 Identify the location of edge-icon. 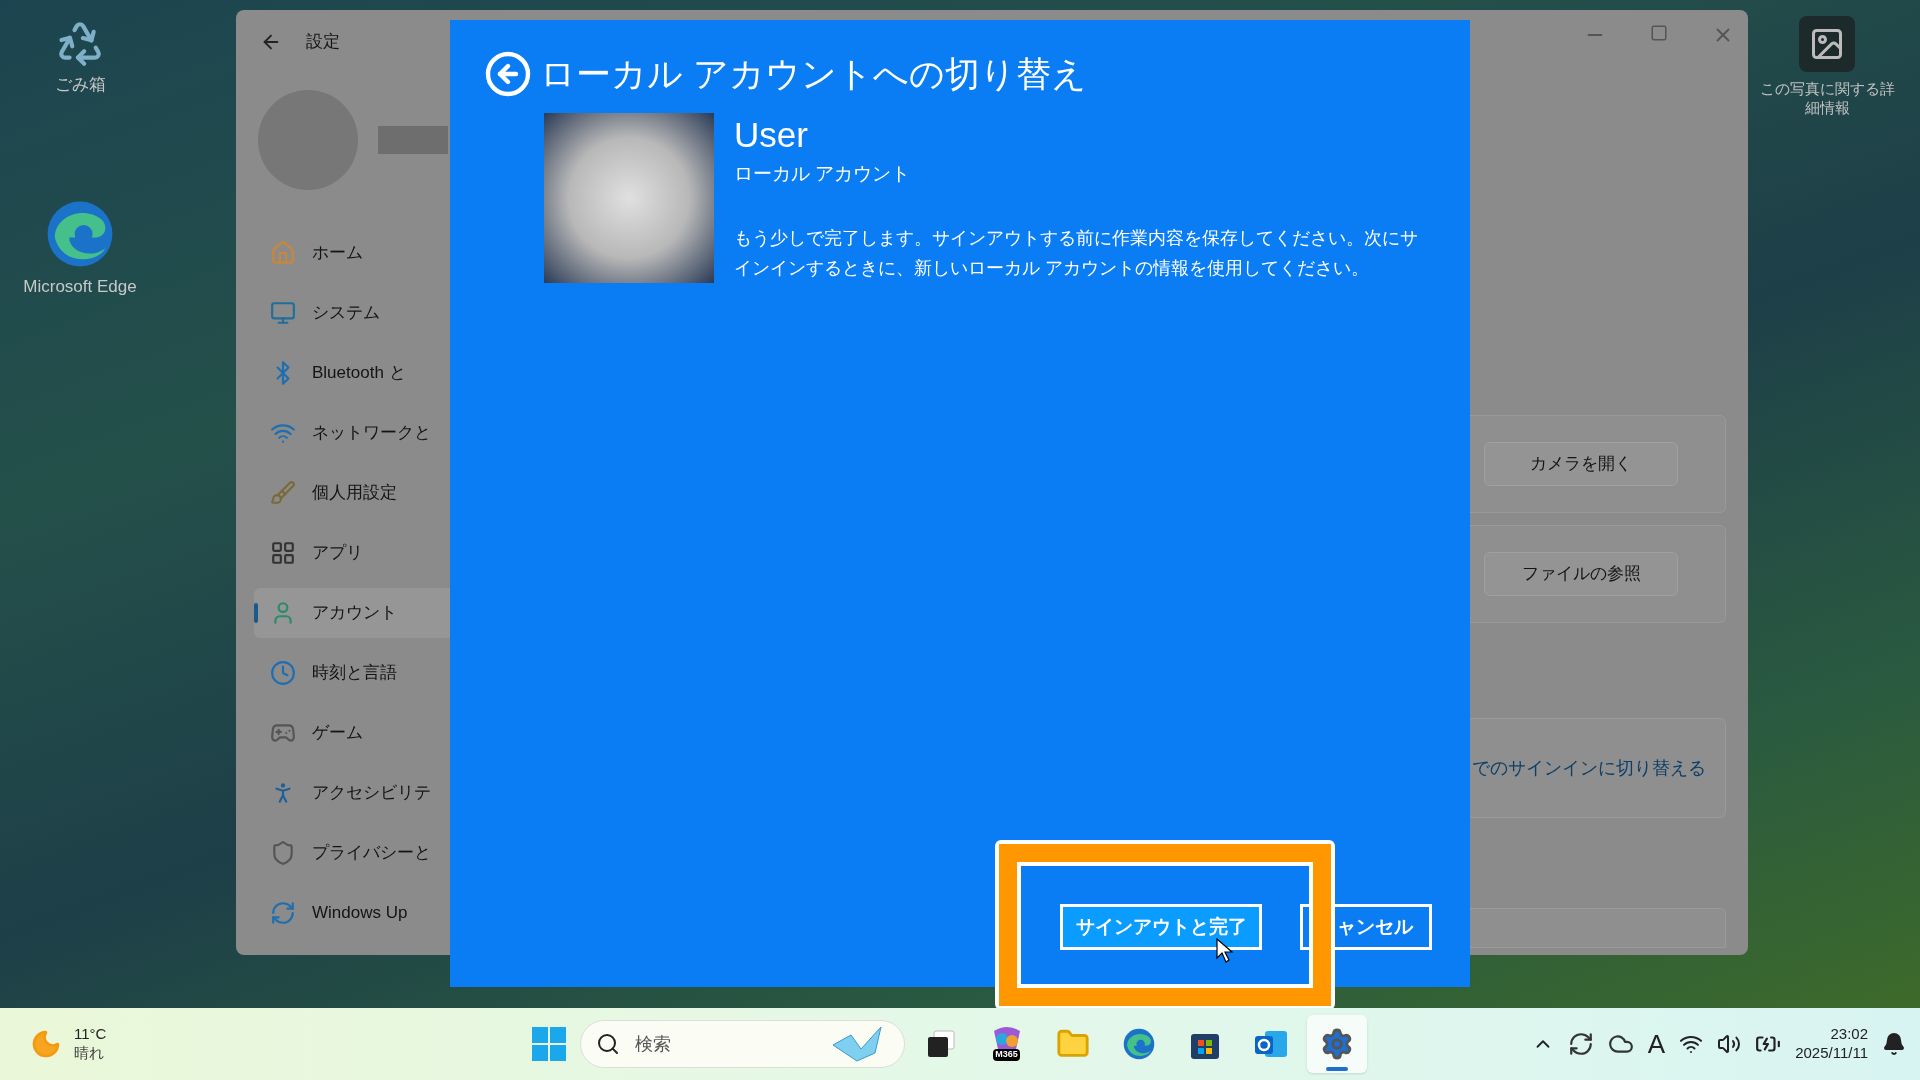
(1138, 1044).